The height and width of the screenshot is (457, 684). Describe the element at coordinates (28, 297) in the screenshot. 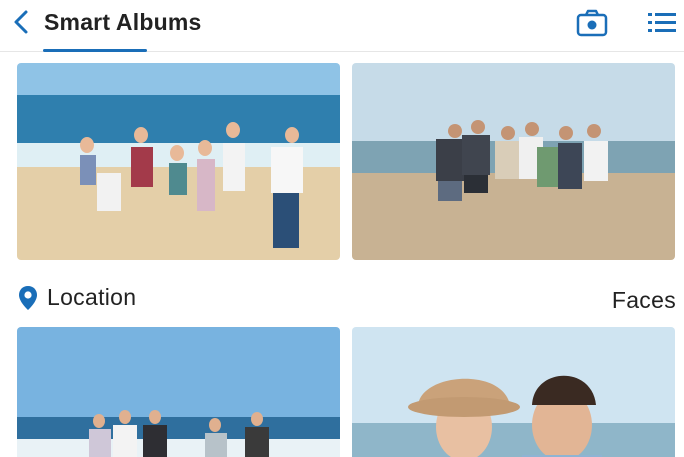

I see `map-pin-icon` at that location.